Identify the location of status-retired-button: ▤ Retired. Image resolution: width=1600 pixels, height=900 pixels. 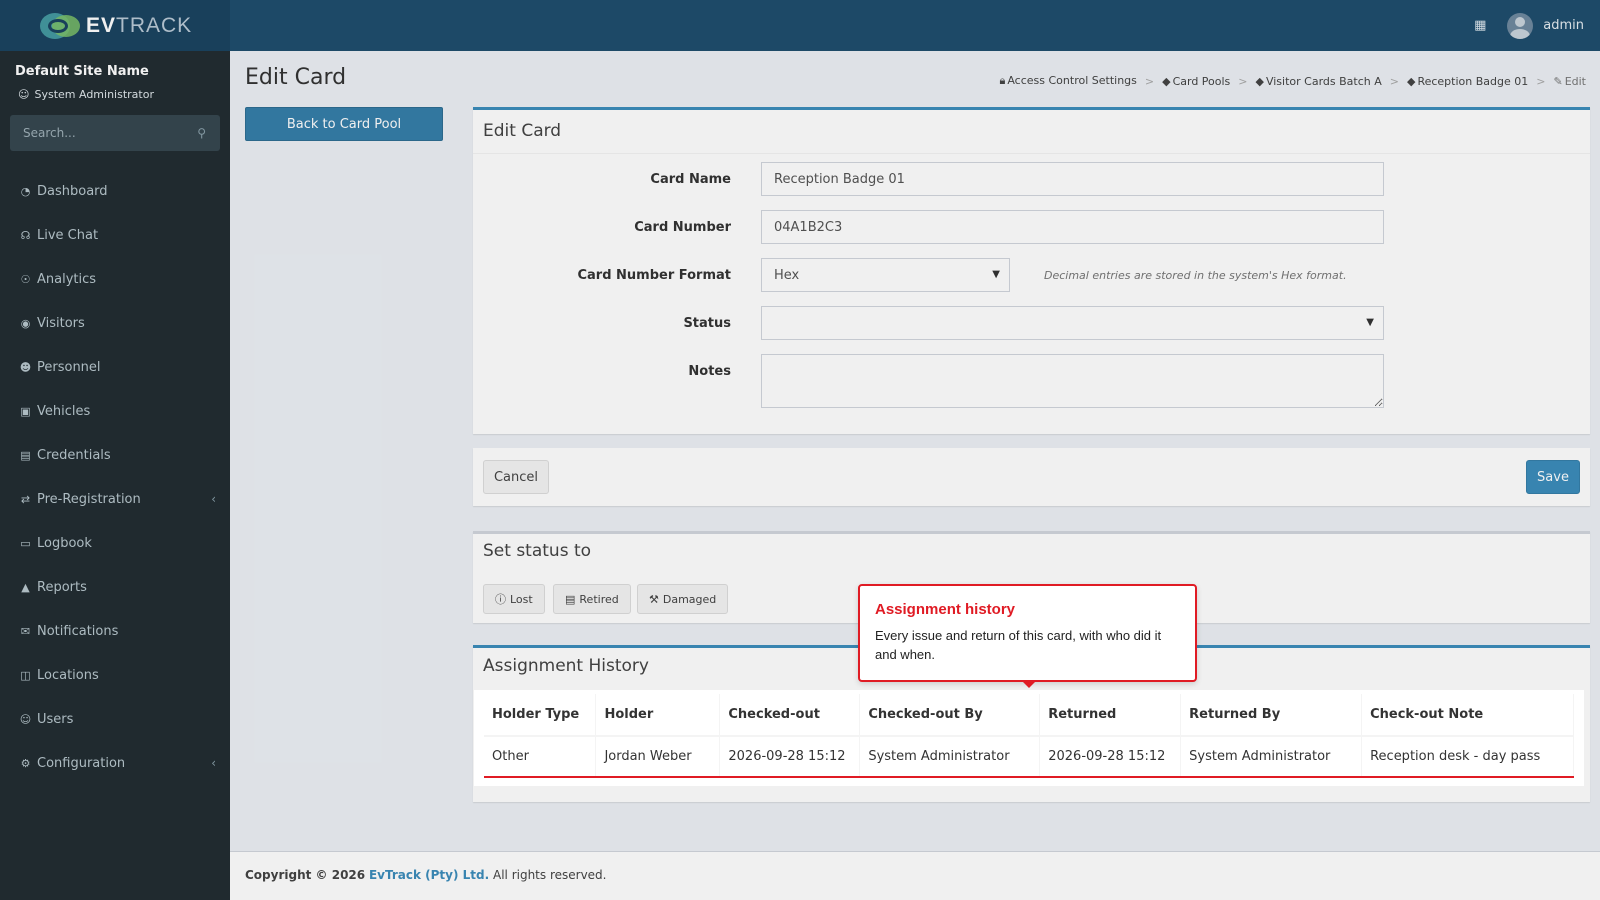
(592, 599).